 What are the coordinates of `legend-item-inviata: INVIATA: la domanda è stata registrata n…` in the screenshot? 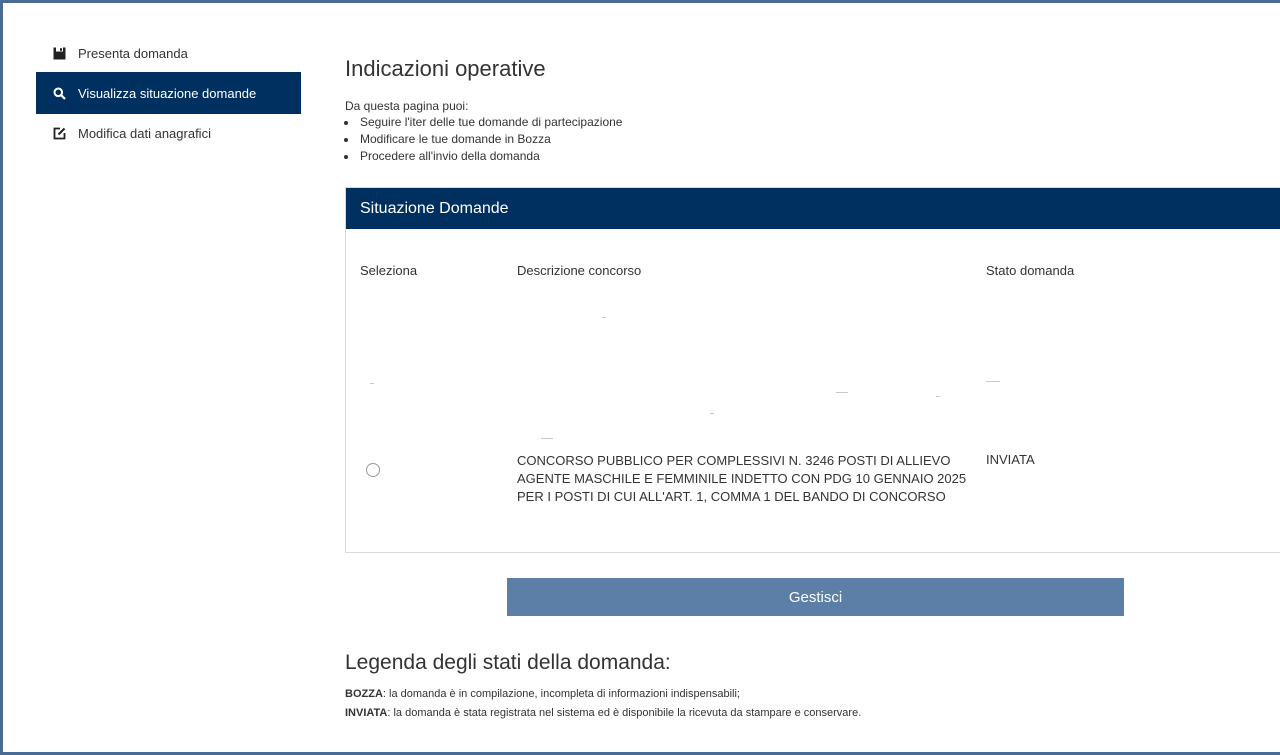 It's located at (603, 713).